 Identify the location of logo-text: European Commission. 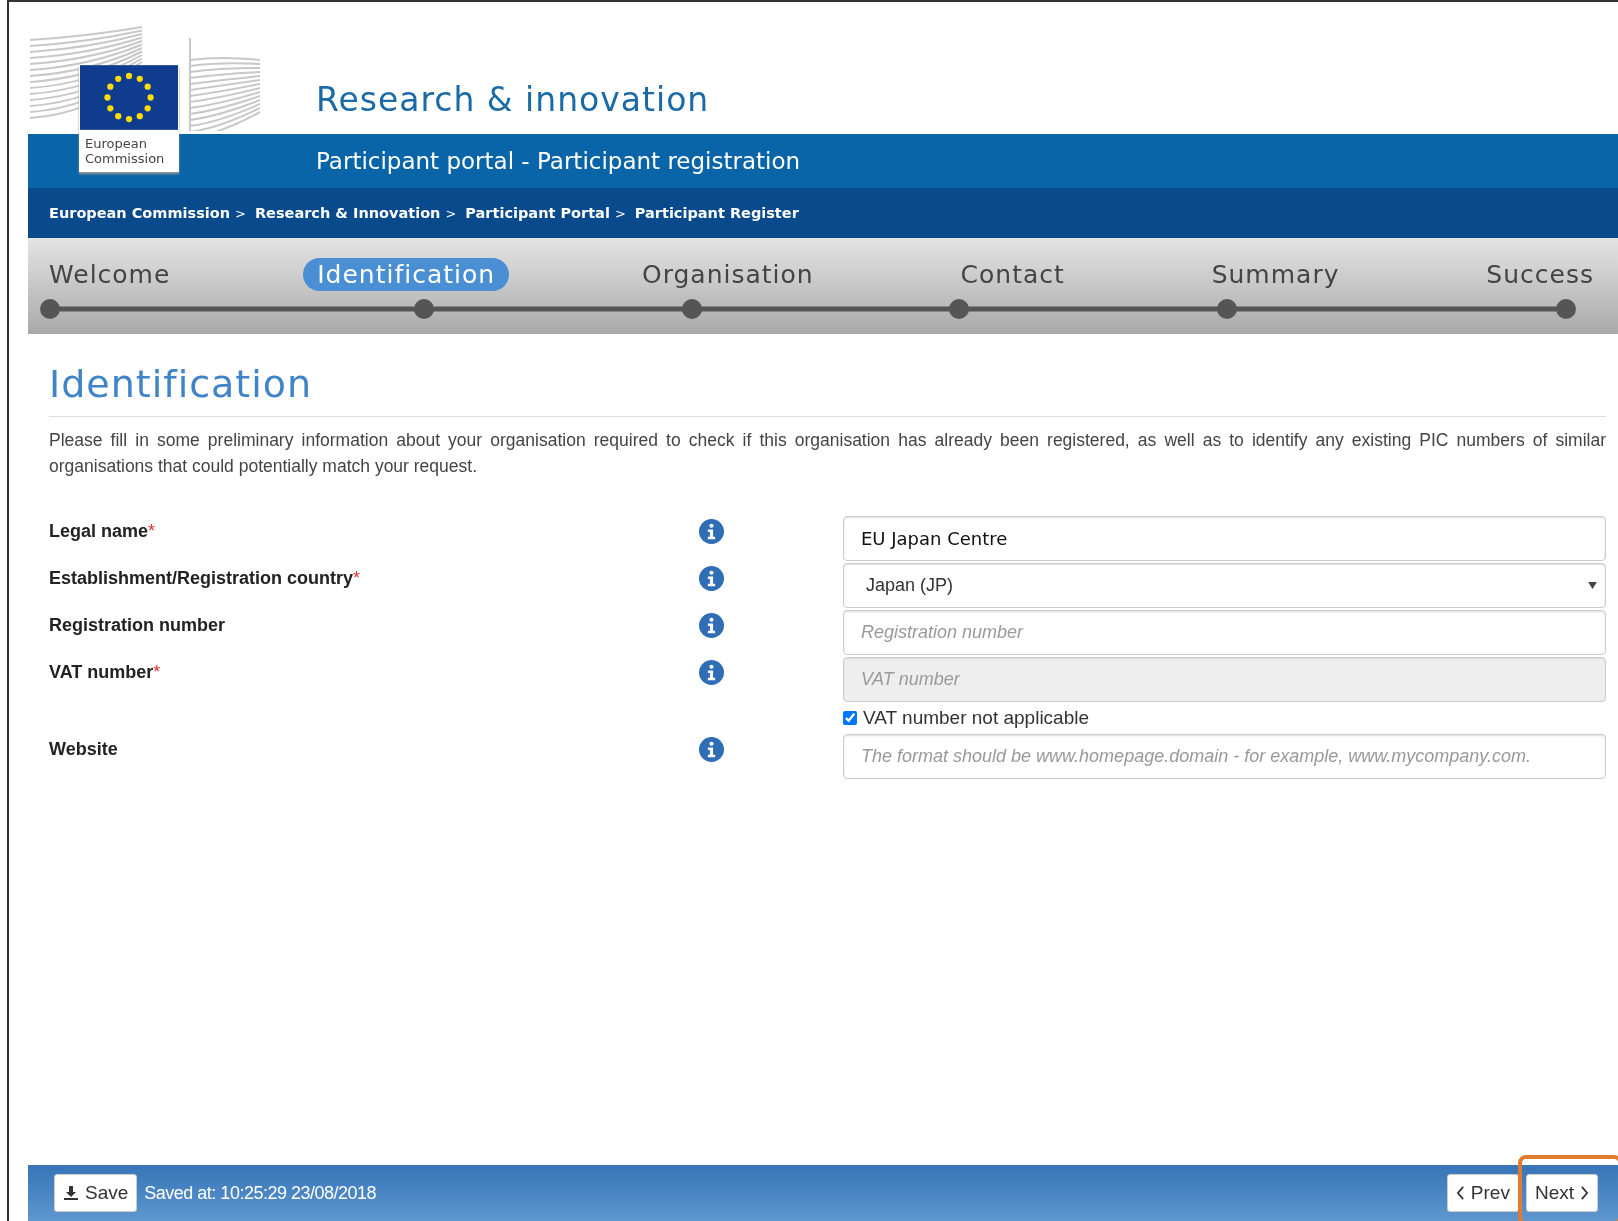
(129, 151).